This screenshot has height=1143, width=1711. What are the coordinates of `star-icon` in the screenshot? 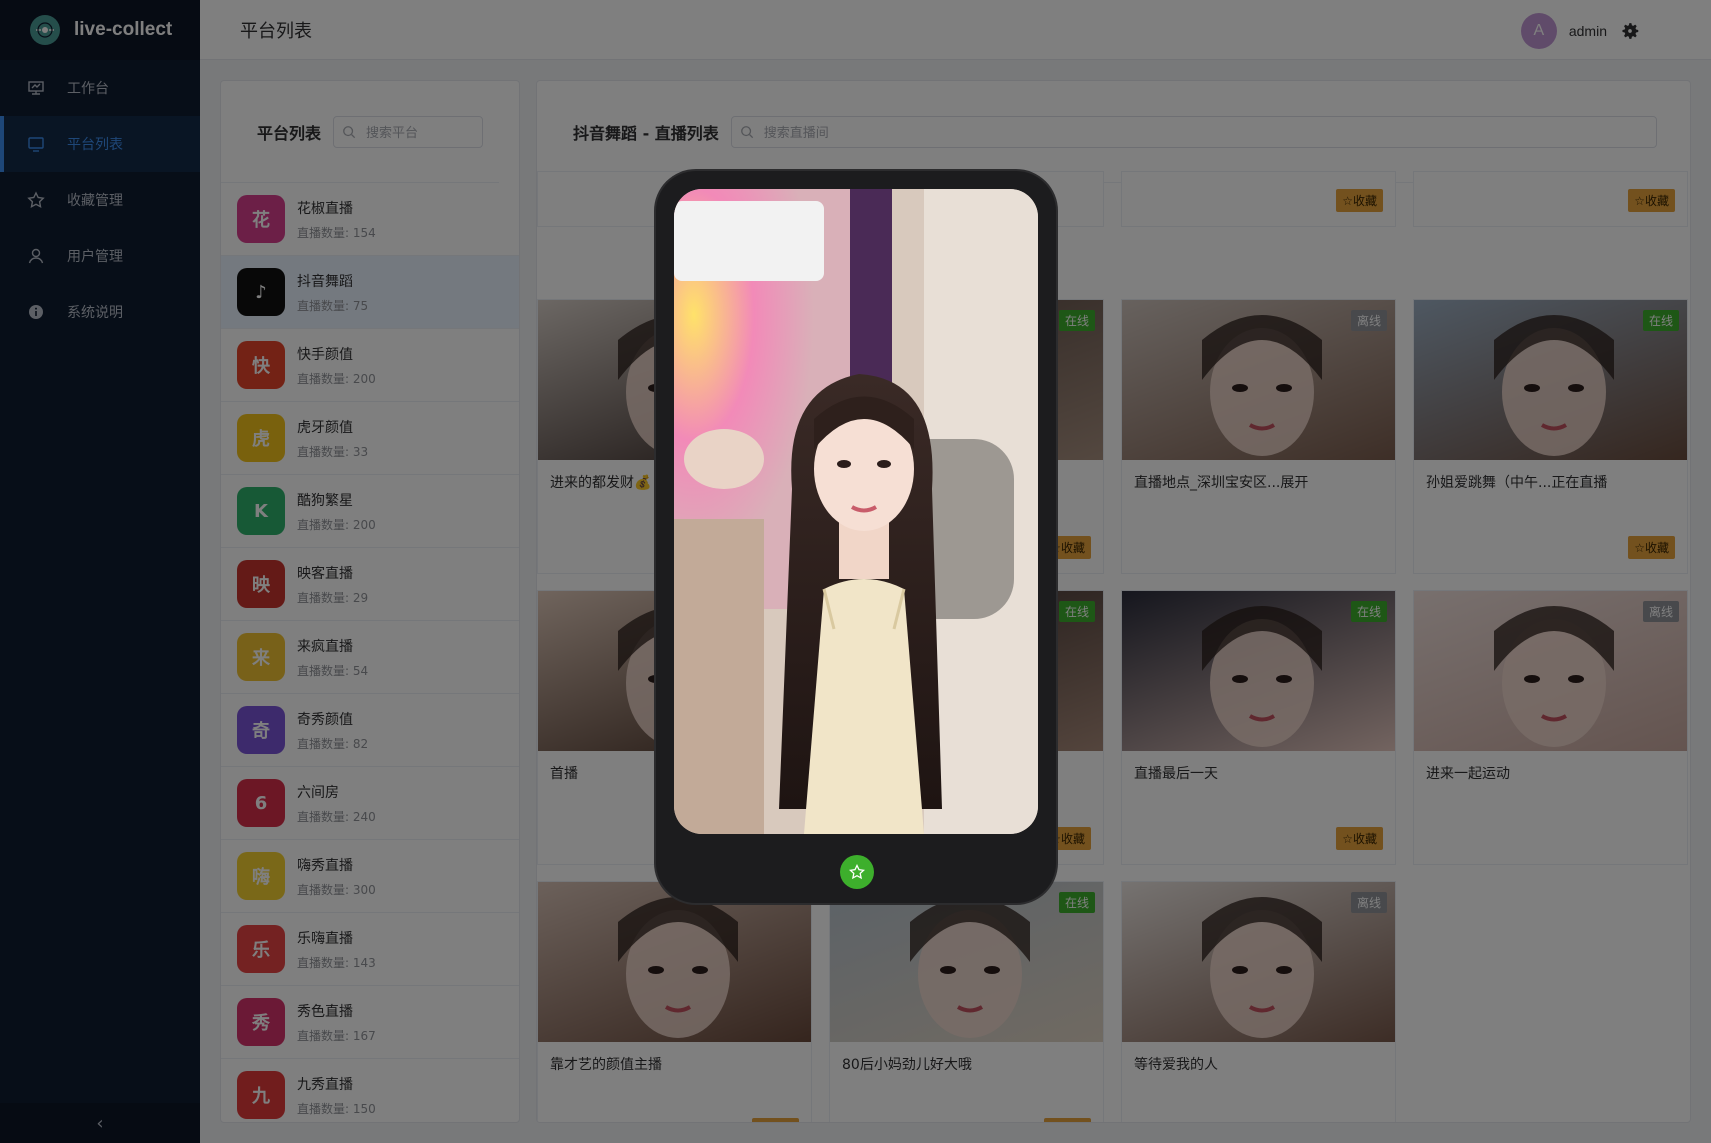 It's located at (857, 872).